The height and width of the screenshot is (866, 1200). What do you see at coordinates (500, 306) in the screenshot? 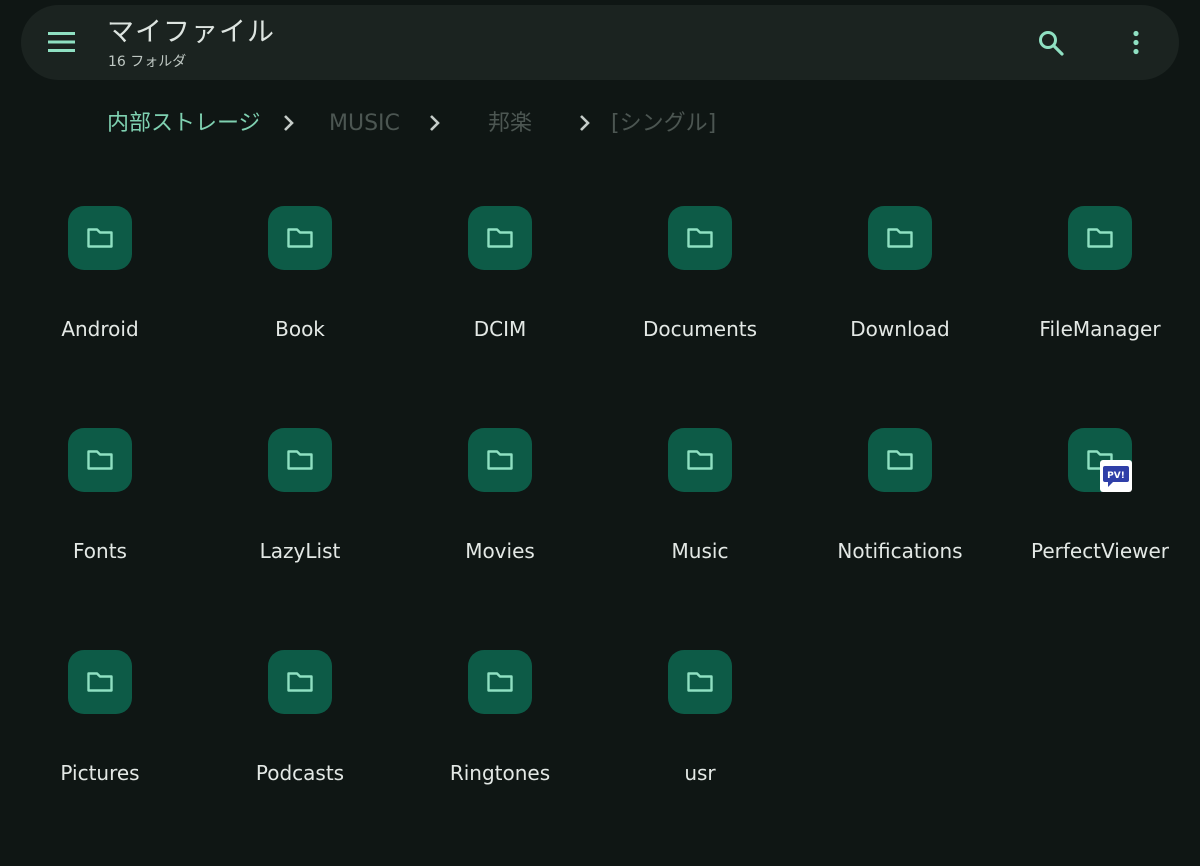
I see `folder-item: DCIM` at bounding box center [500, 306].